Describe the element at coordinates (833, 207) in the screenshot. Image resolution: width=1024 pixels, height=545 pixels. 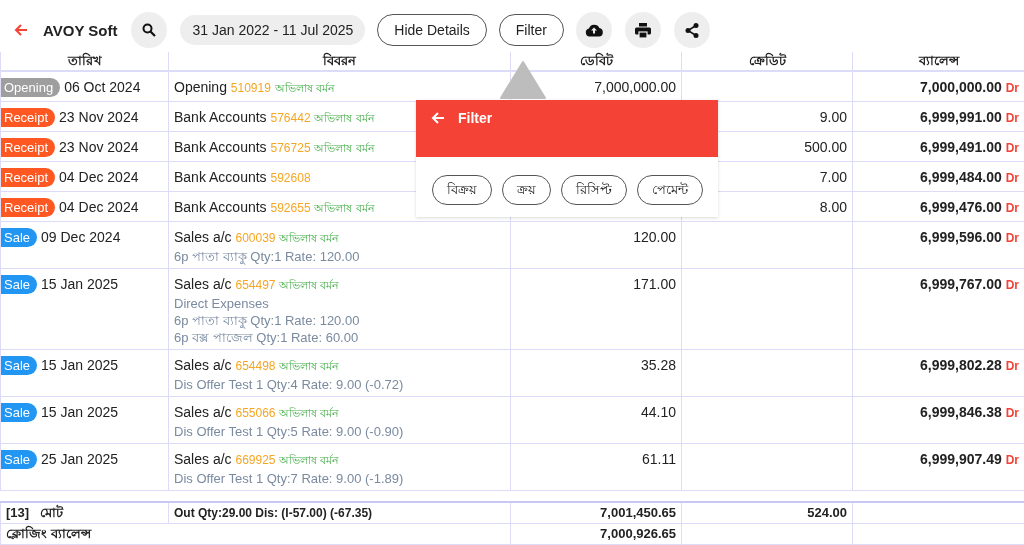
I see `credit-amount: 8.00` at that location.